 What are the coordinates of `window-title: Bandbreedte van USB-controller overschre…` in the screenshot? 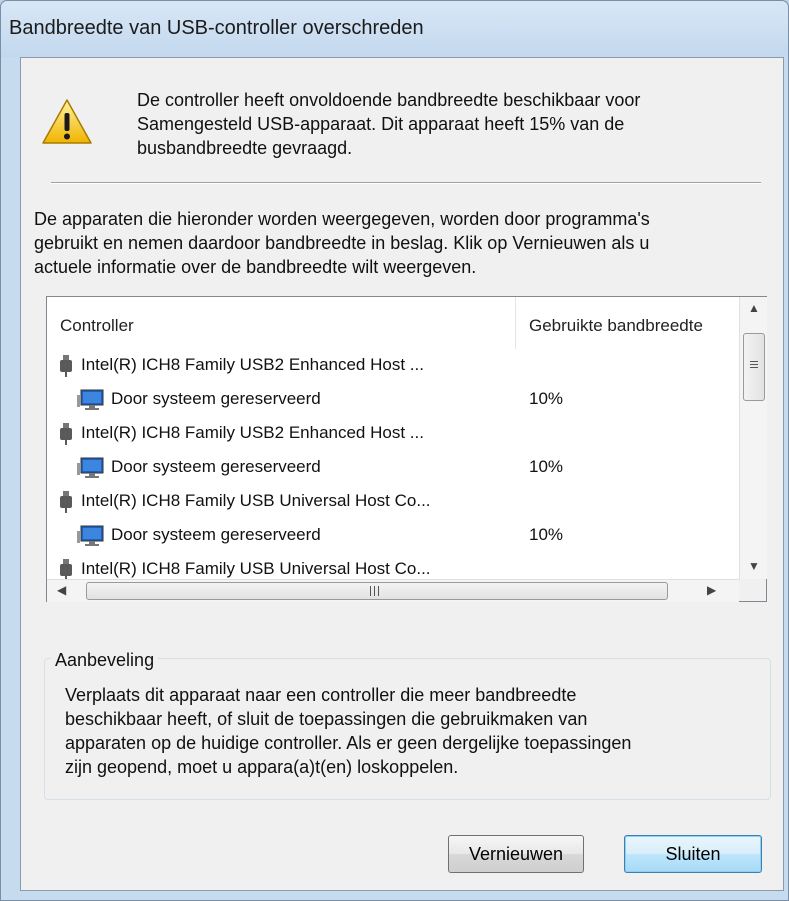 It's located at (216, 28).